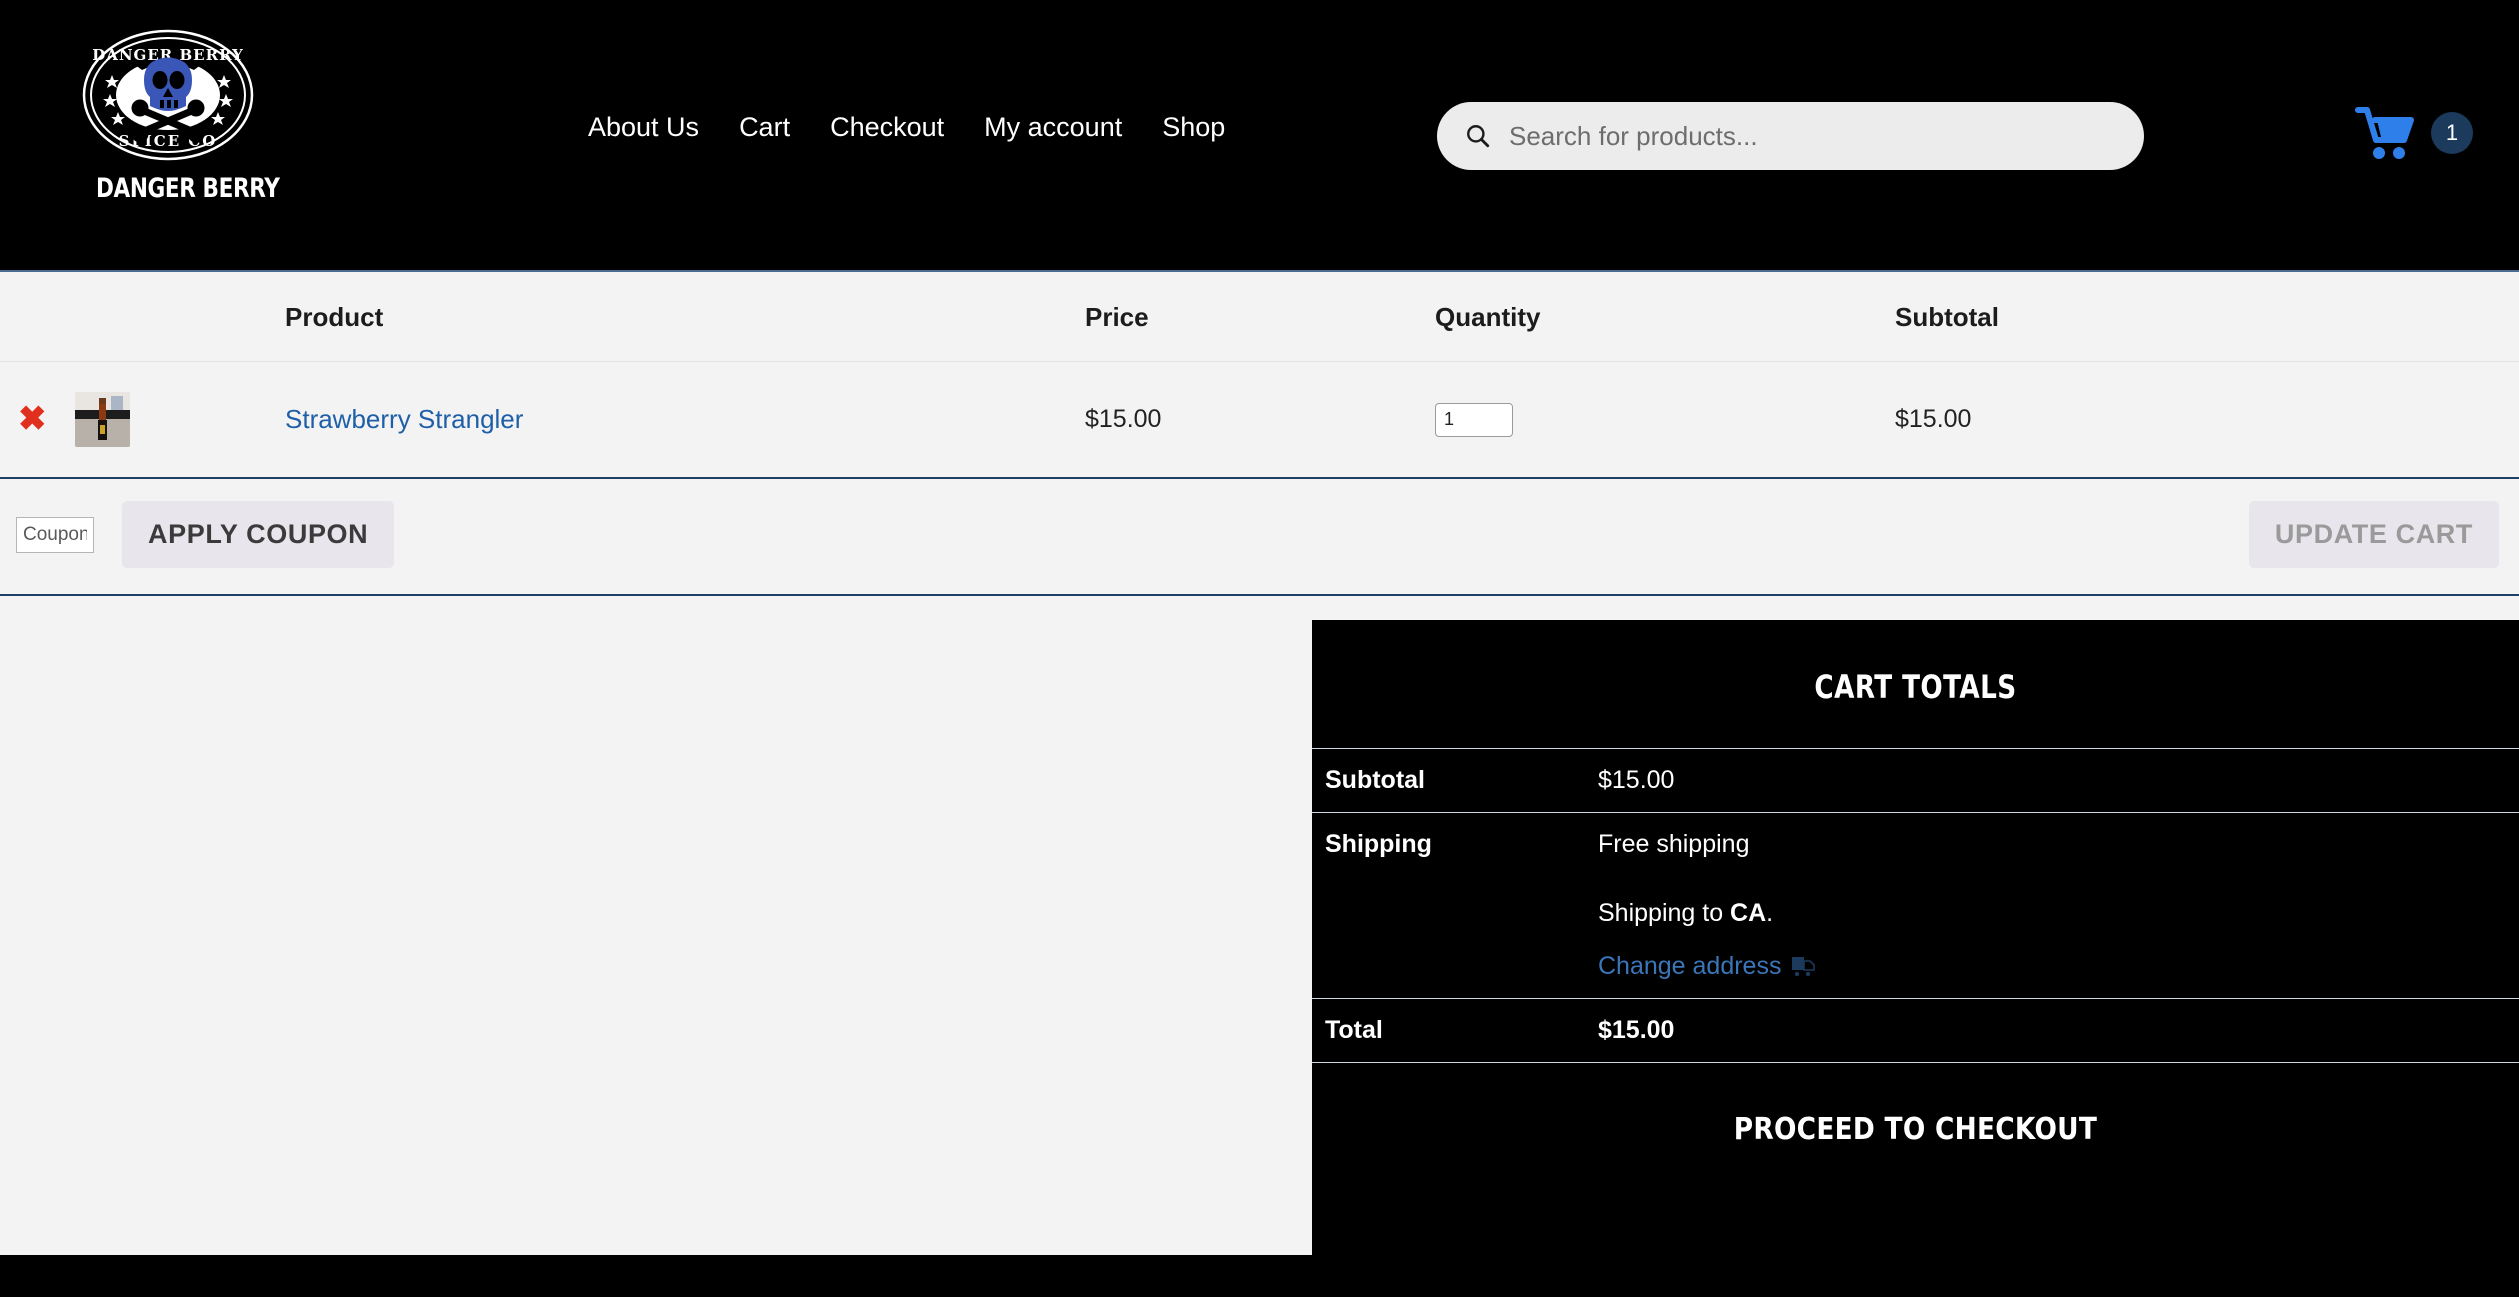 The image size is (2519, 1297). I want to click on cart-table-header-row: Product Price Quantity Subtotal, so click(1259, 317).